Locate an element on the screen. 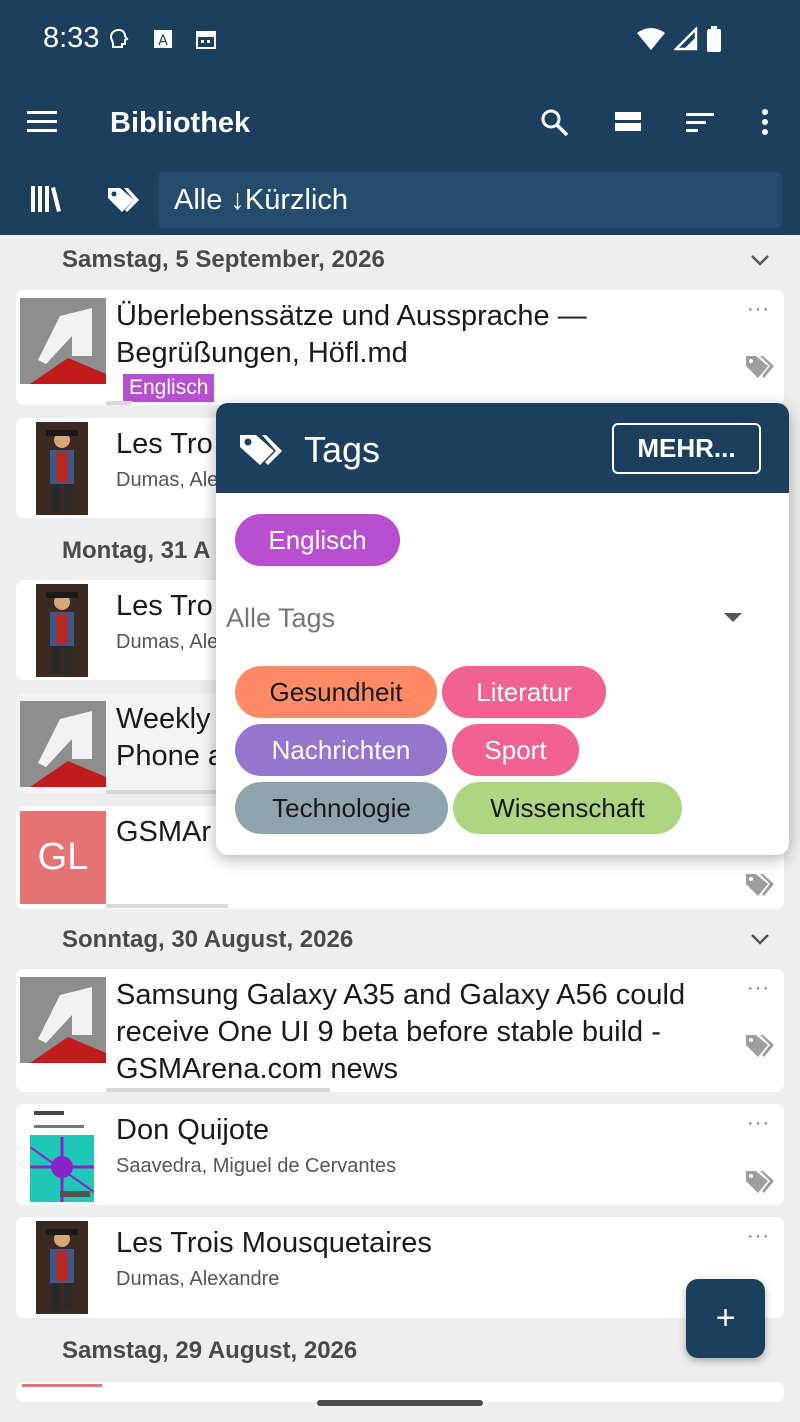  book-cover-partial is located at coordinates (62, 1385).